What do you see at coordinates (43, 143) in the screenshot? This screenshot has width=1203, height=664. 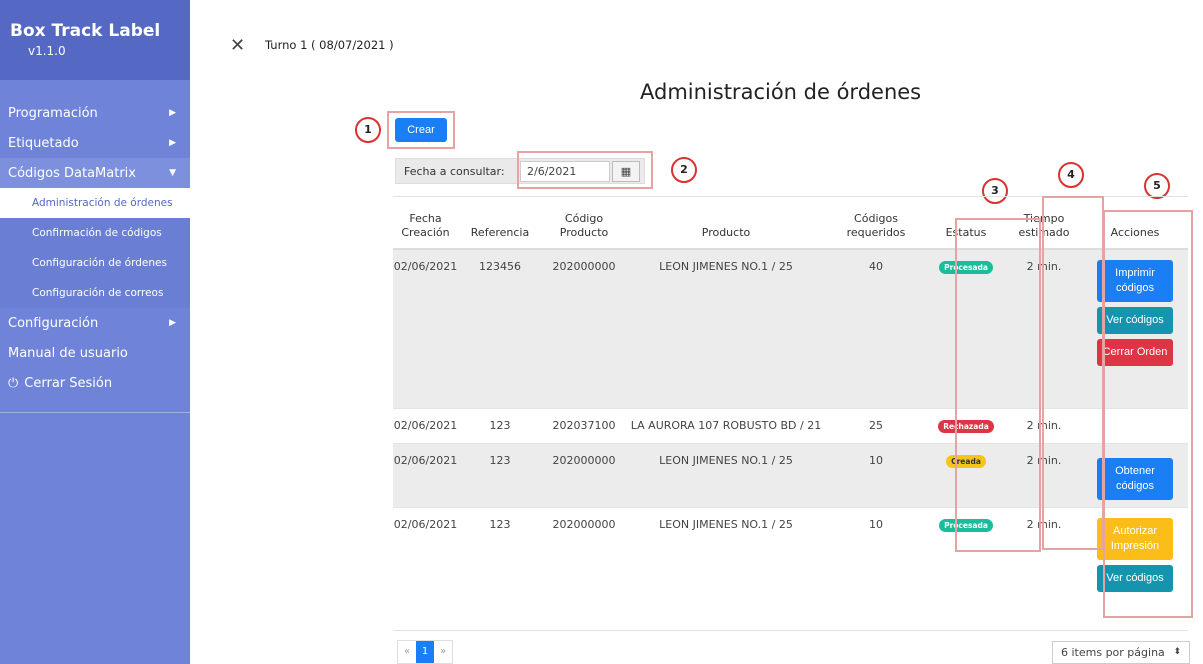 I see `sidebar-item-label: Etiquetado` at bounding box center [43, 143].